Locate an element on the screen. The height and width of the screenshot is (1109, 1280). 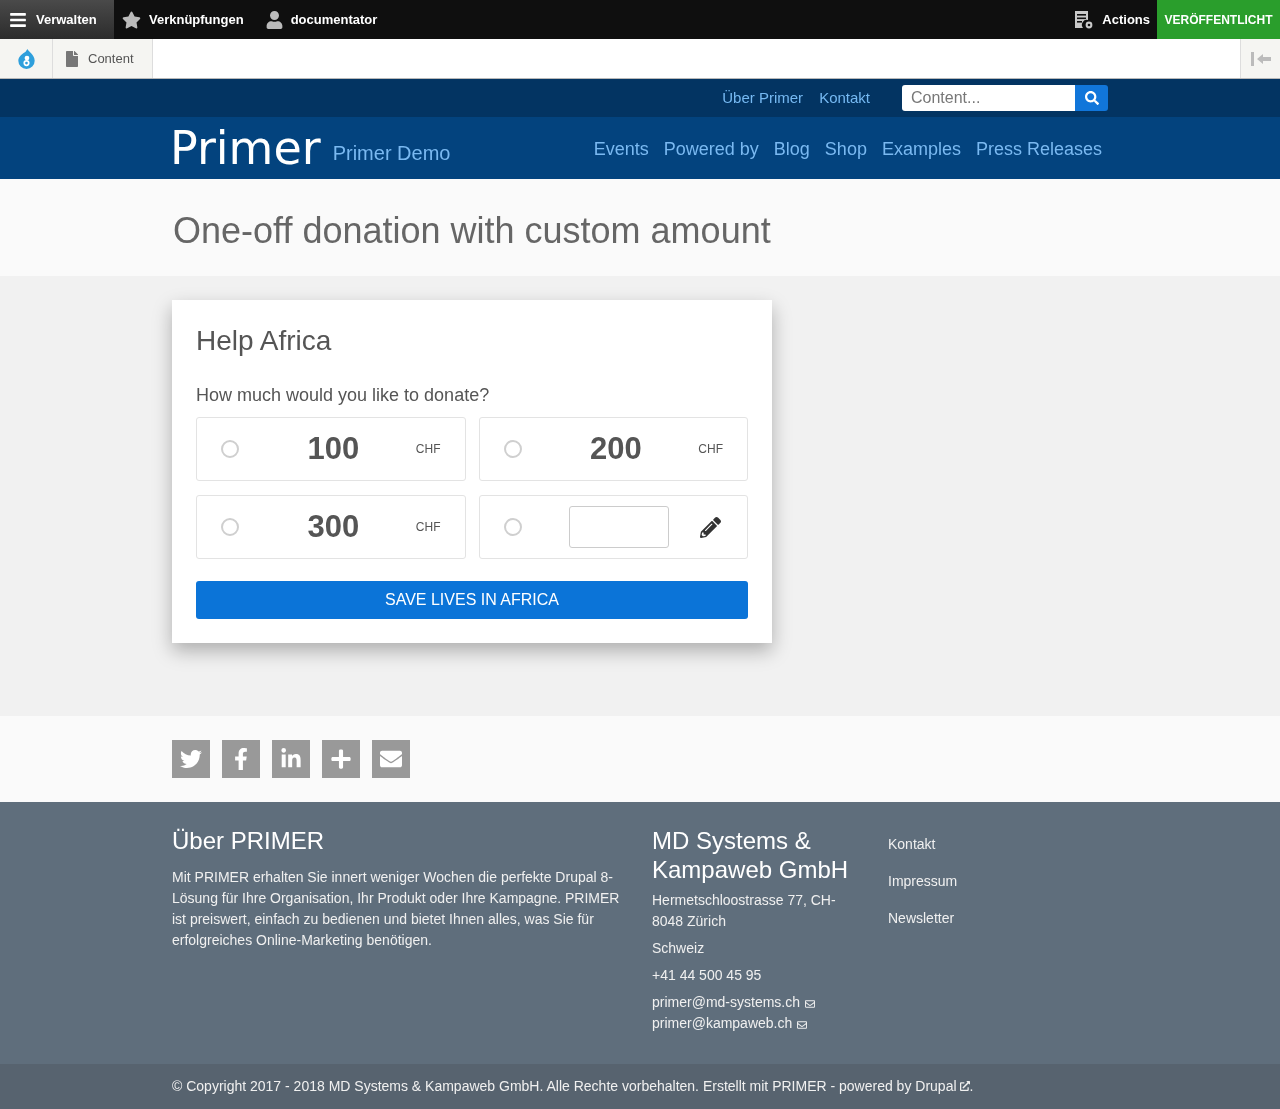
envelope-share-icon is located at coordinates (391, 759).